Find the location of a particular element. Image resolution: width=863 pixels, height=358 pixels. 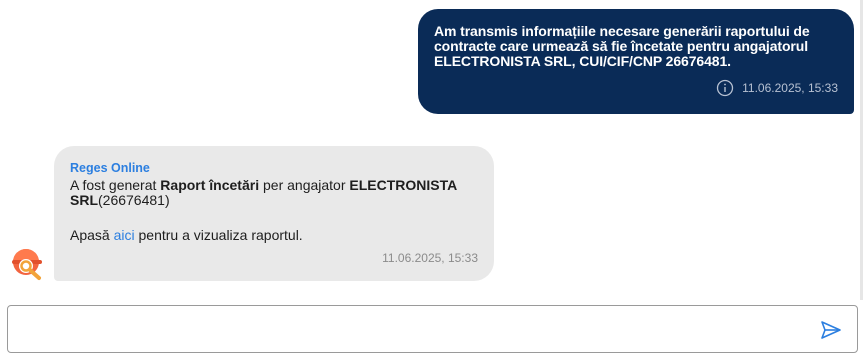

action-suffix: pentru a vizualiza raportul. is located at coordinates (218, 235).